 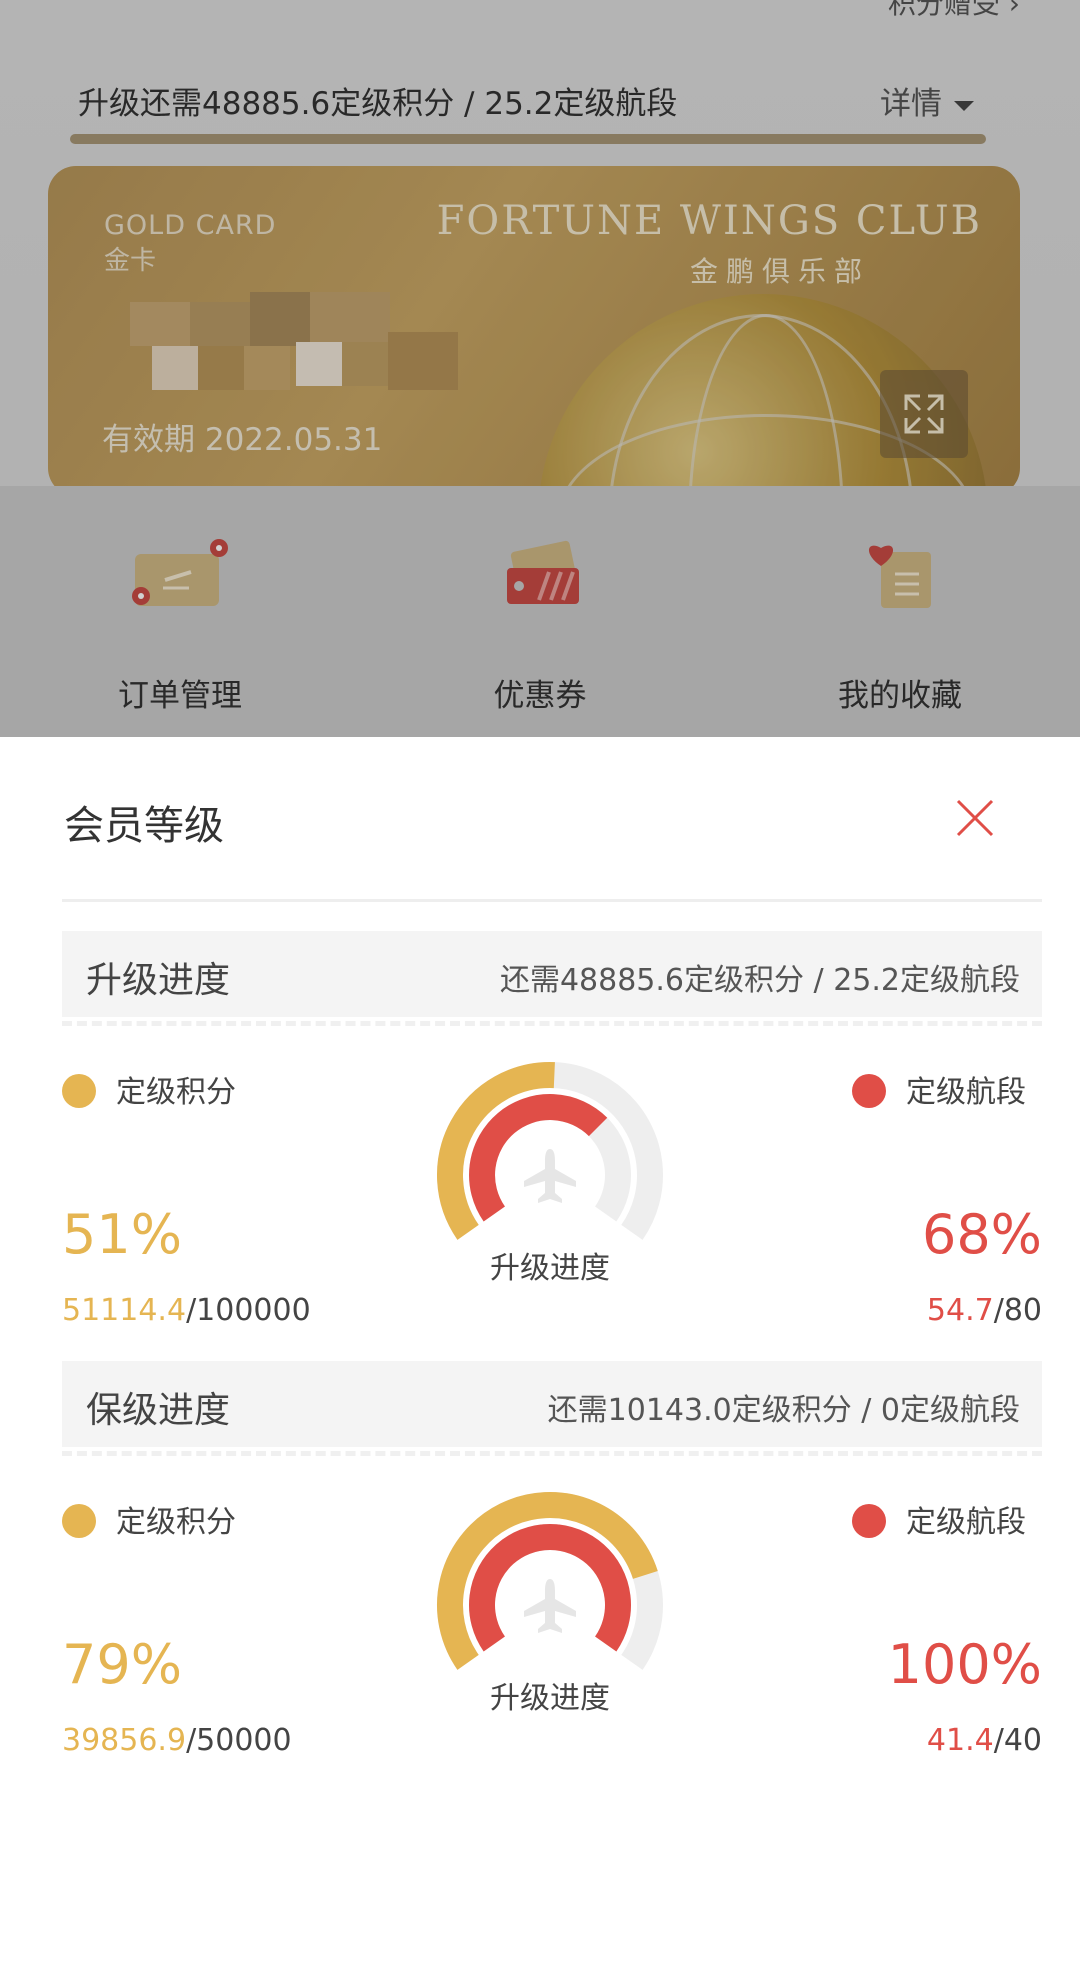 I want to click on section-name: 保级进度, so click(x=158, y=1410).